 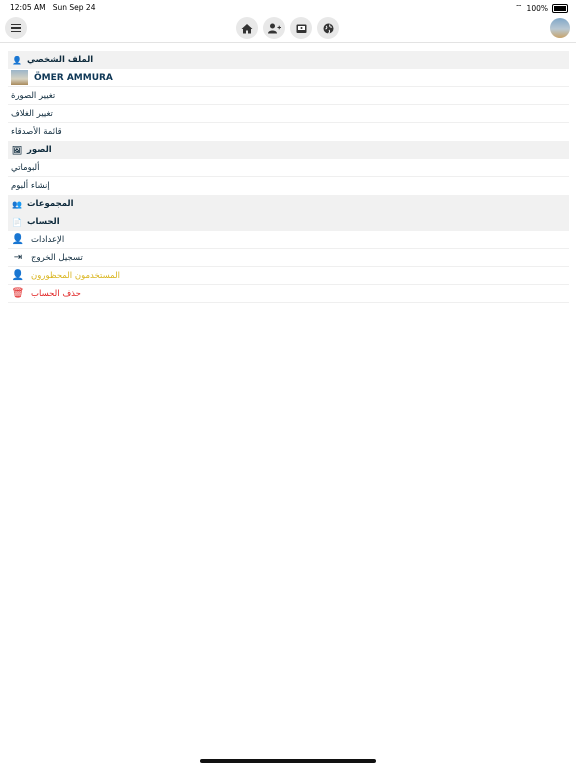 I want to click on logout-label: تسجيل الخروج, so click(x=57, y=257).